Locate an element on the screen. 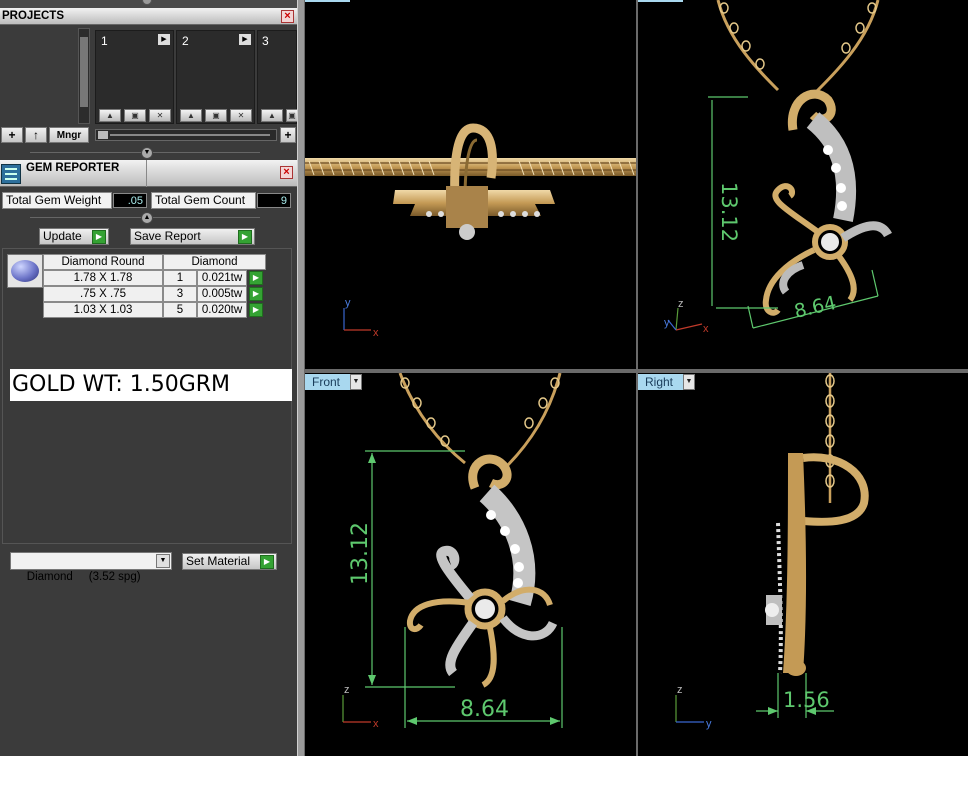  set-material-button: Set Material ▶ is located at coordinates (229, 561).